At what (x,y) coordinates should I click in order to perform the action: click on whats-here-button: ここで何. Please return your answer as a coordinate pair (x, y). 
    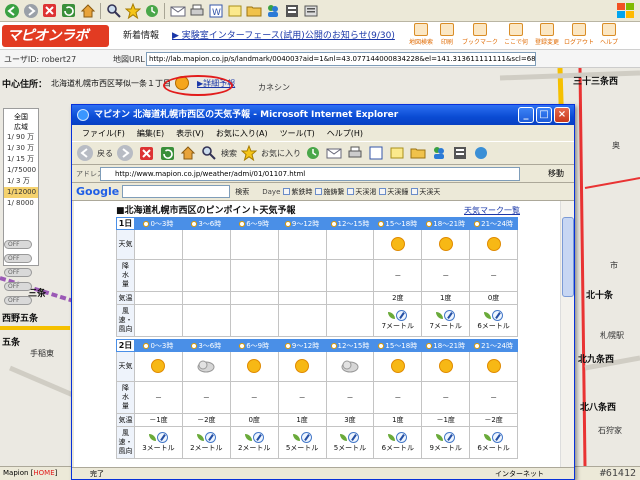
    Looking at the image, I should click on (516, 36).